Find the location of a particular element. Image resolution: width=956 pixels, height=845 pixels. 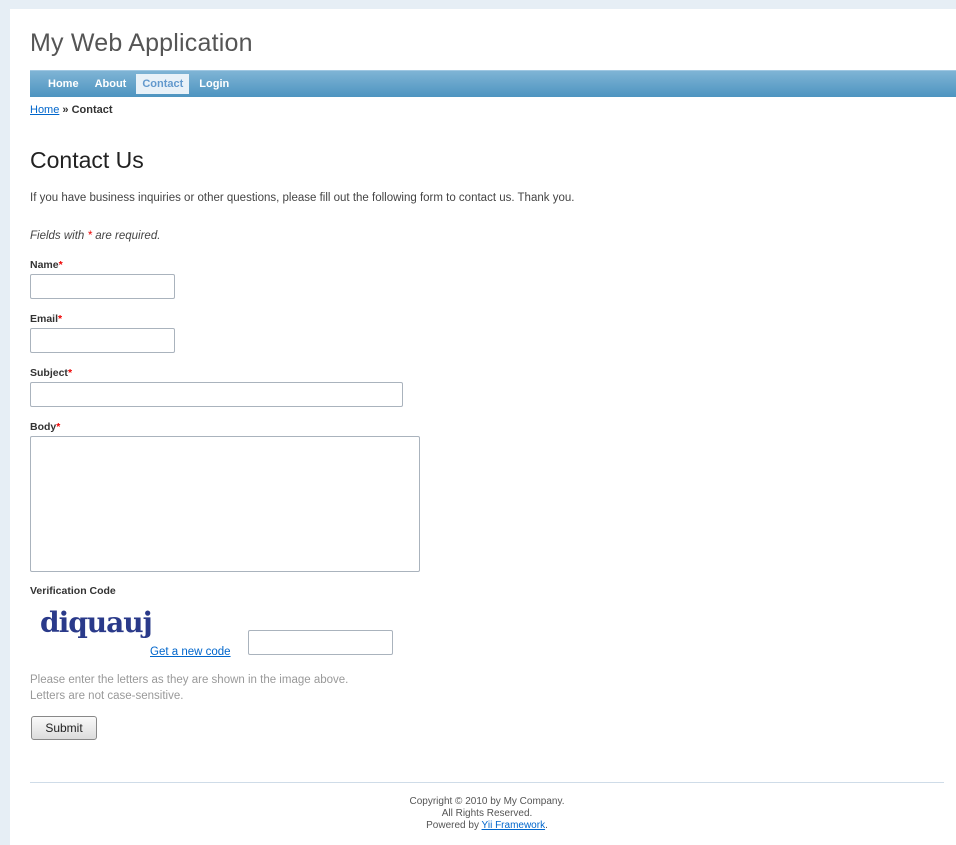

app-title: My Web Application is located at coordinates (141, 43).